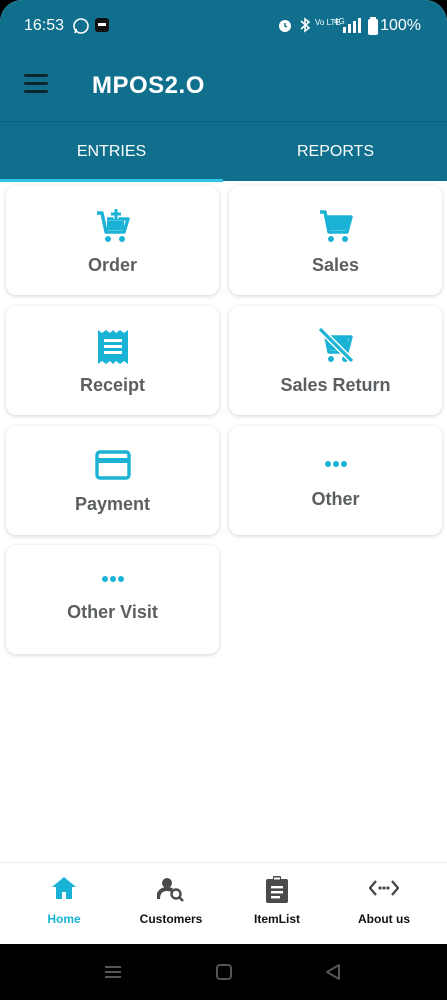 The width and height of the screenshot is (447, 1000). Describe the element at coordinates (223, 86) in the screenshot. I see `app-bar: MPOS2.O` at that location.